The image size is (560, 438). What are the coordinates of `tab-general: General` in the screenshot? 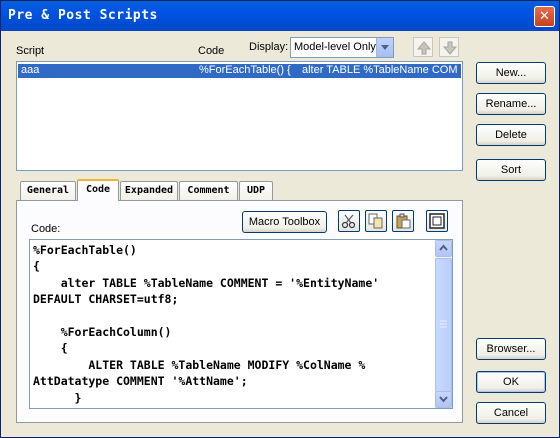 It's located at (48, 190).